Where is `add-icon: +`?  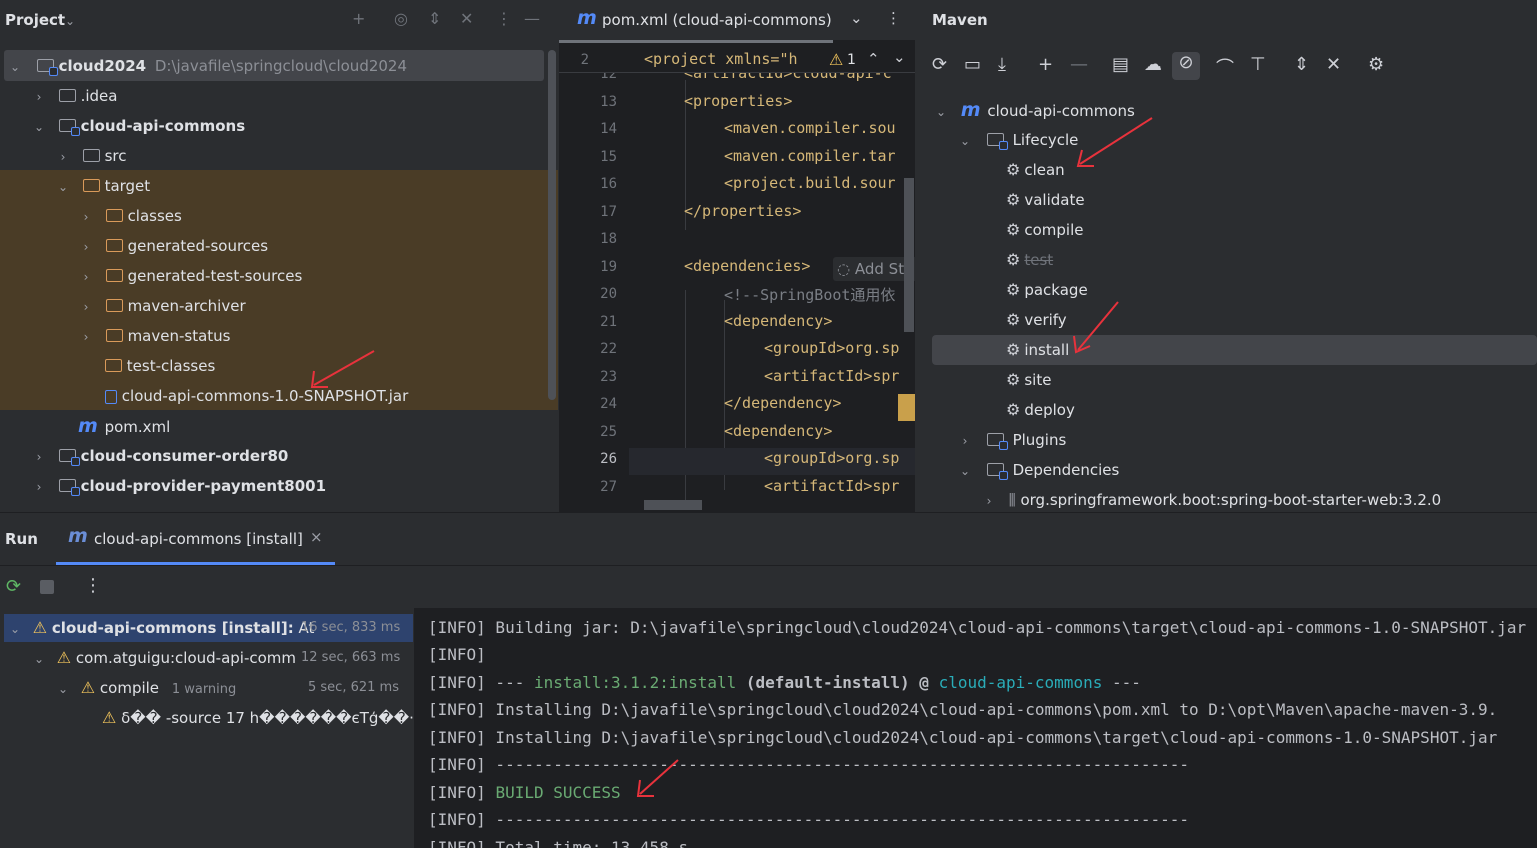
add-icon: + is located at coordinates (358, 18).